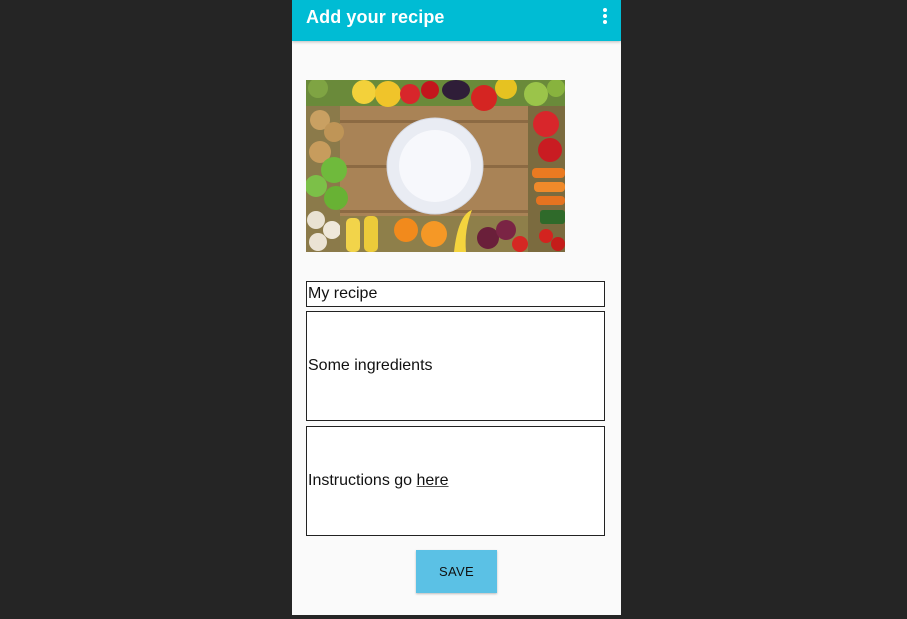 The width and height of the screenshot is (907, 619). What do you see at coordinates (455, 366) in the screenshot?
I see `ingredients-field: Some ingredients` at bounding box center [455, 366].